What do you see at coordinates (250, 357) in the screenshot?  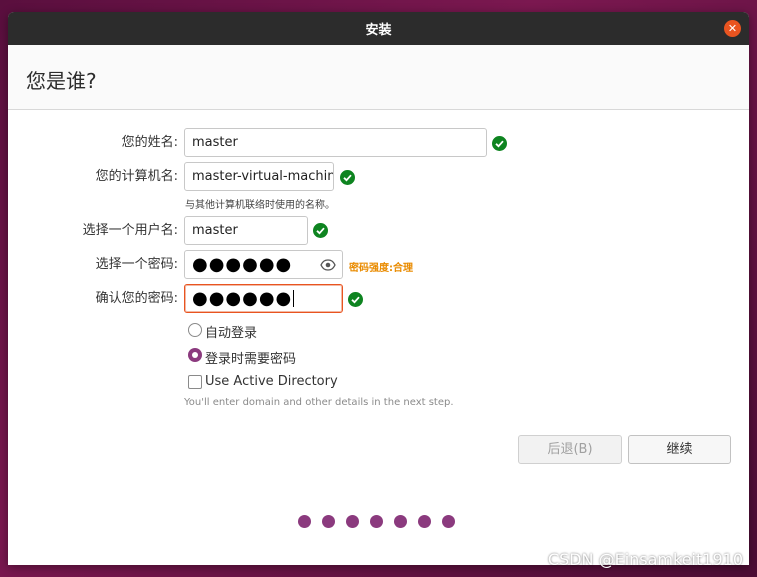 I see `require-password-label: 登录时需要密码` at bounding box center [250, 357].